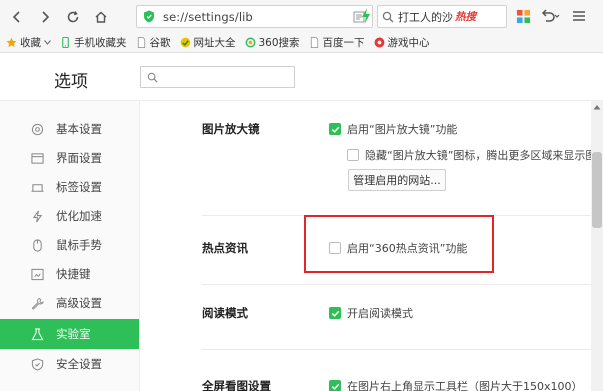 The height and width of the screenshot is (391, 603). What do you see at coordinates (217, 77) in the screenshot?
I see `settings-search-input` at bounding box center [217, 77].